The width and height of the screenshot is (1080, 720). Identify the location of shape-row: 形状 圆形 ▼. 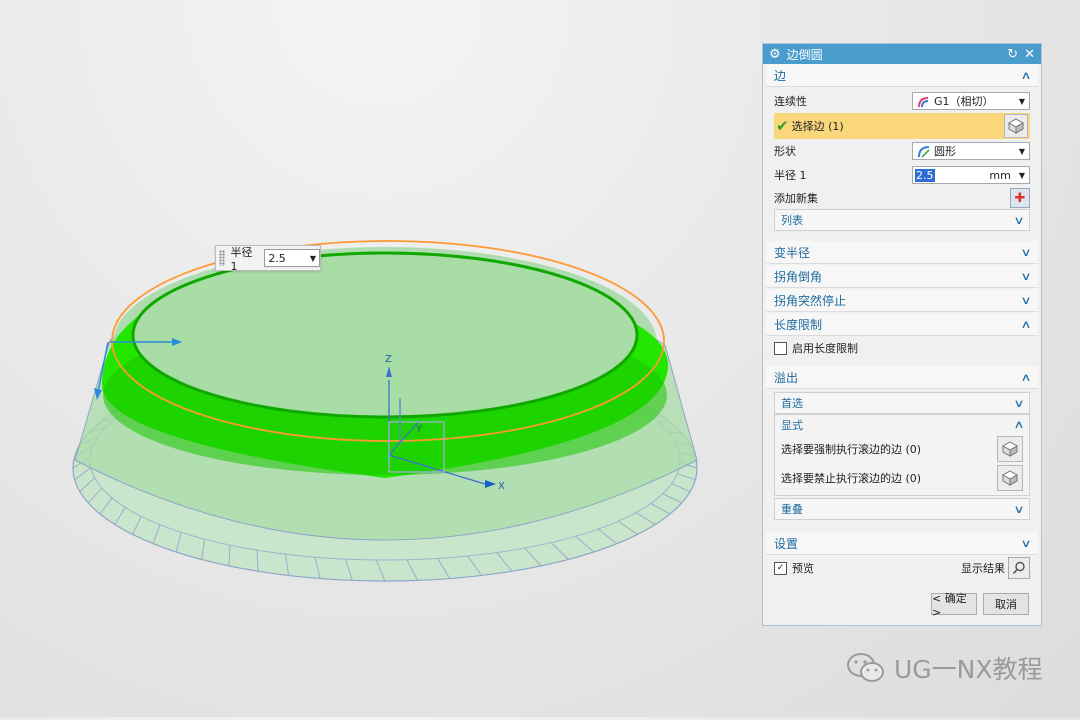
(902, 151).